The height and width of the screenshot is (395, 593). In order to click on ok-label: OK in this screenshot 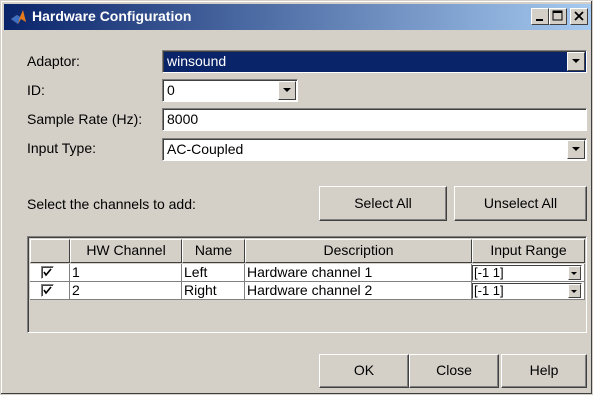, I will do `click(364, 370)`.